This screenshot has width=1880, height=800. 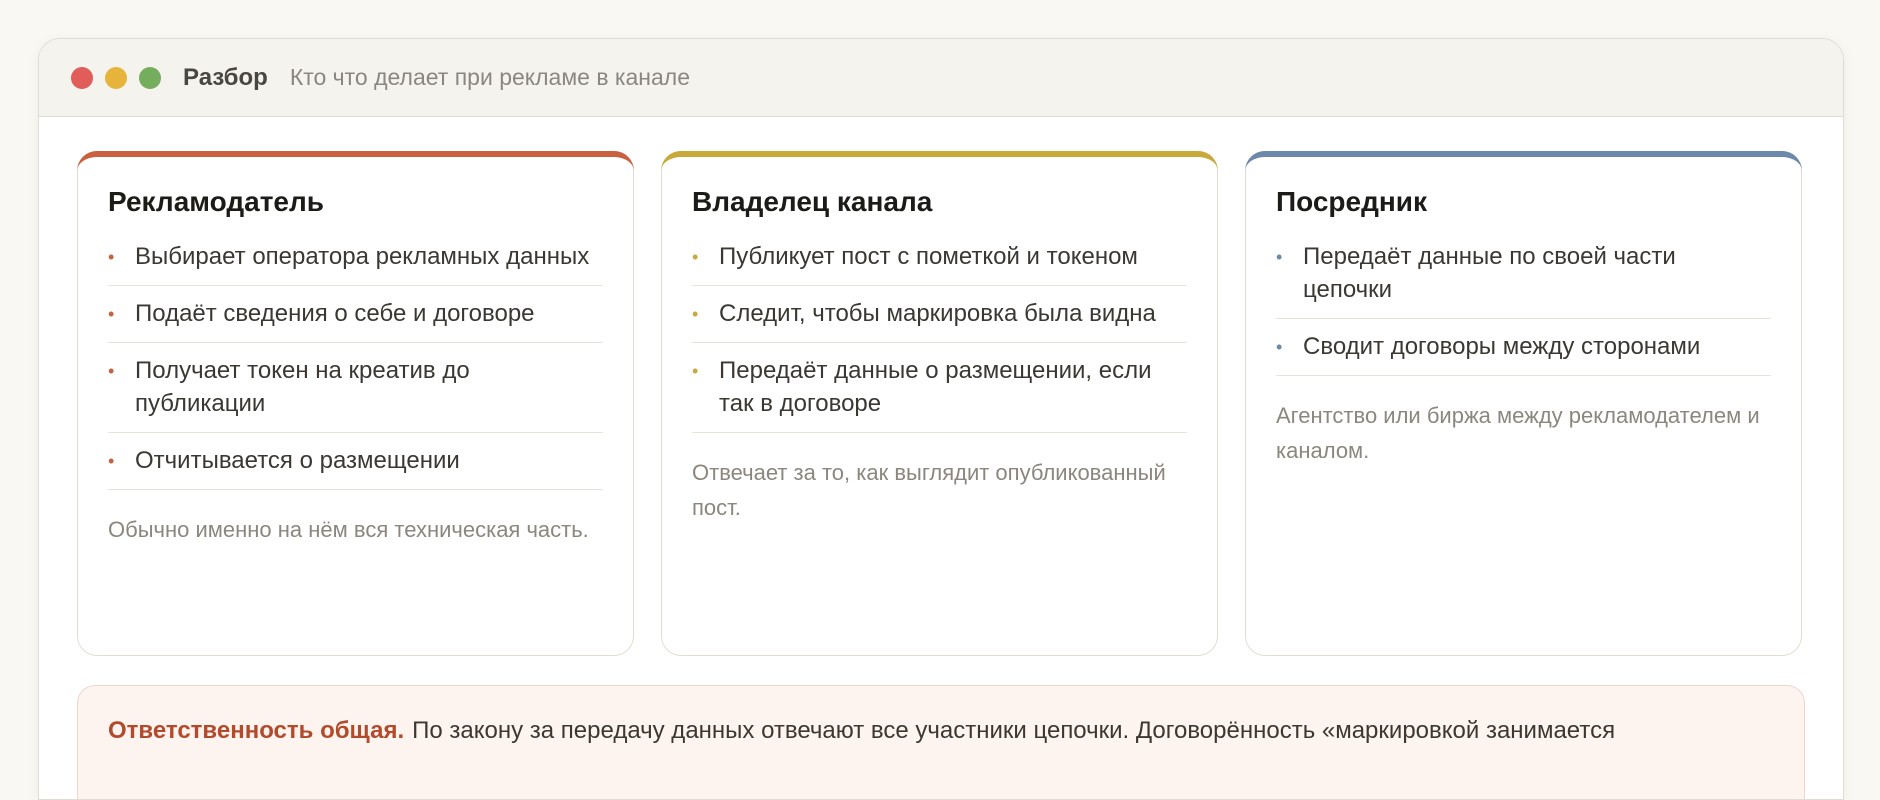 What do you see at coordinates (812, 201) in the screenshot?
I see `card-title: Владелец канала` at bounding box center [812, 201].